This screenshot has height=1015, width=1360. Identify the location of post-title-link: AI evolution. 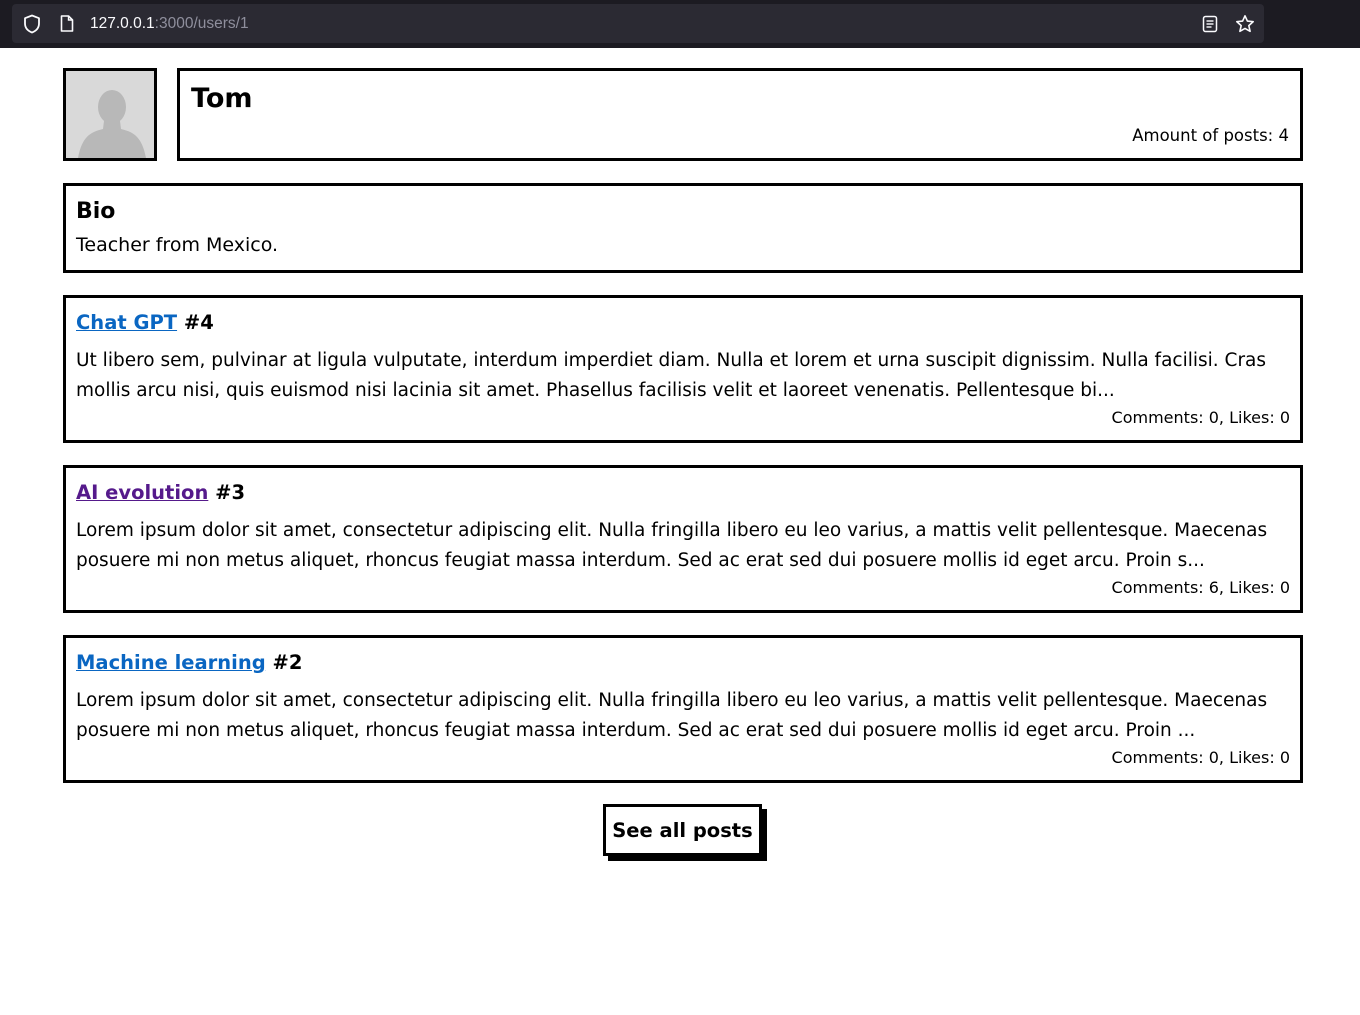
(142, 492).